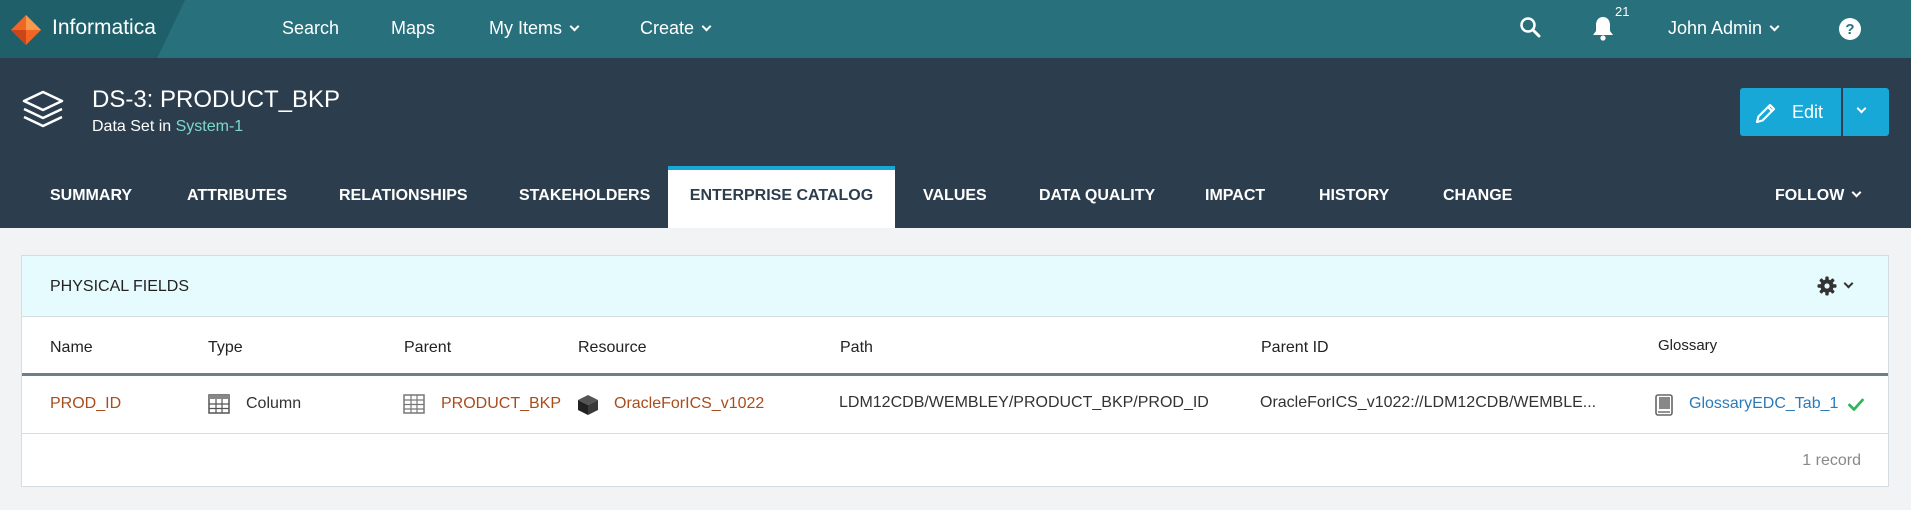 The width and height of the screenshot is (1911, 510). I want to click on tab-history: HISTORY, so click(1354, 197).